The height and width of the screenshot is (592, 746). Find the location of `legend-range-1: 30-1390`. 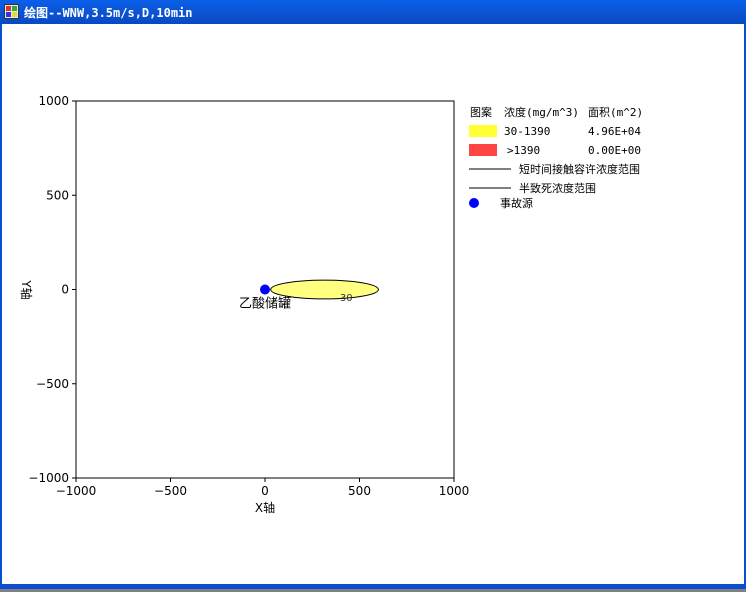

legend-range-1: 30-1390 is located at coordinates (527, 131).